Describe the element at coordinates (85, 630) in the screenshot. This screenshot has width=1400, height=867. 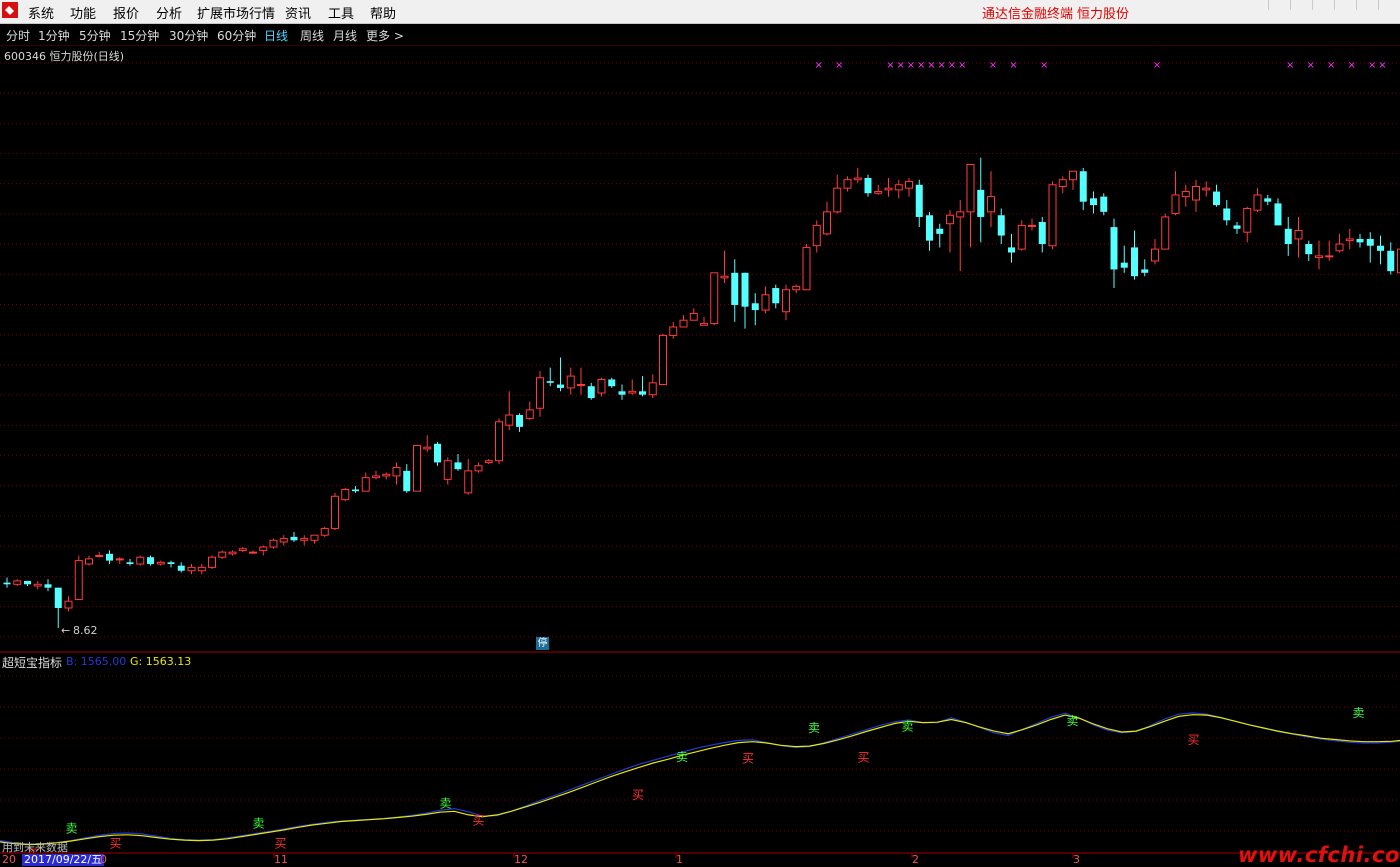
I see `low-price-label: 8.62` at that location.